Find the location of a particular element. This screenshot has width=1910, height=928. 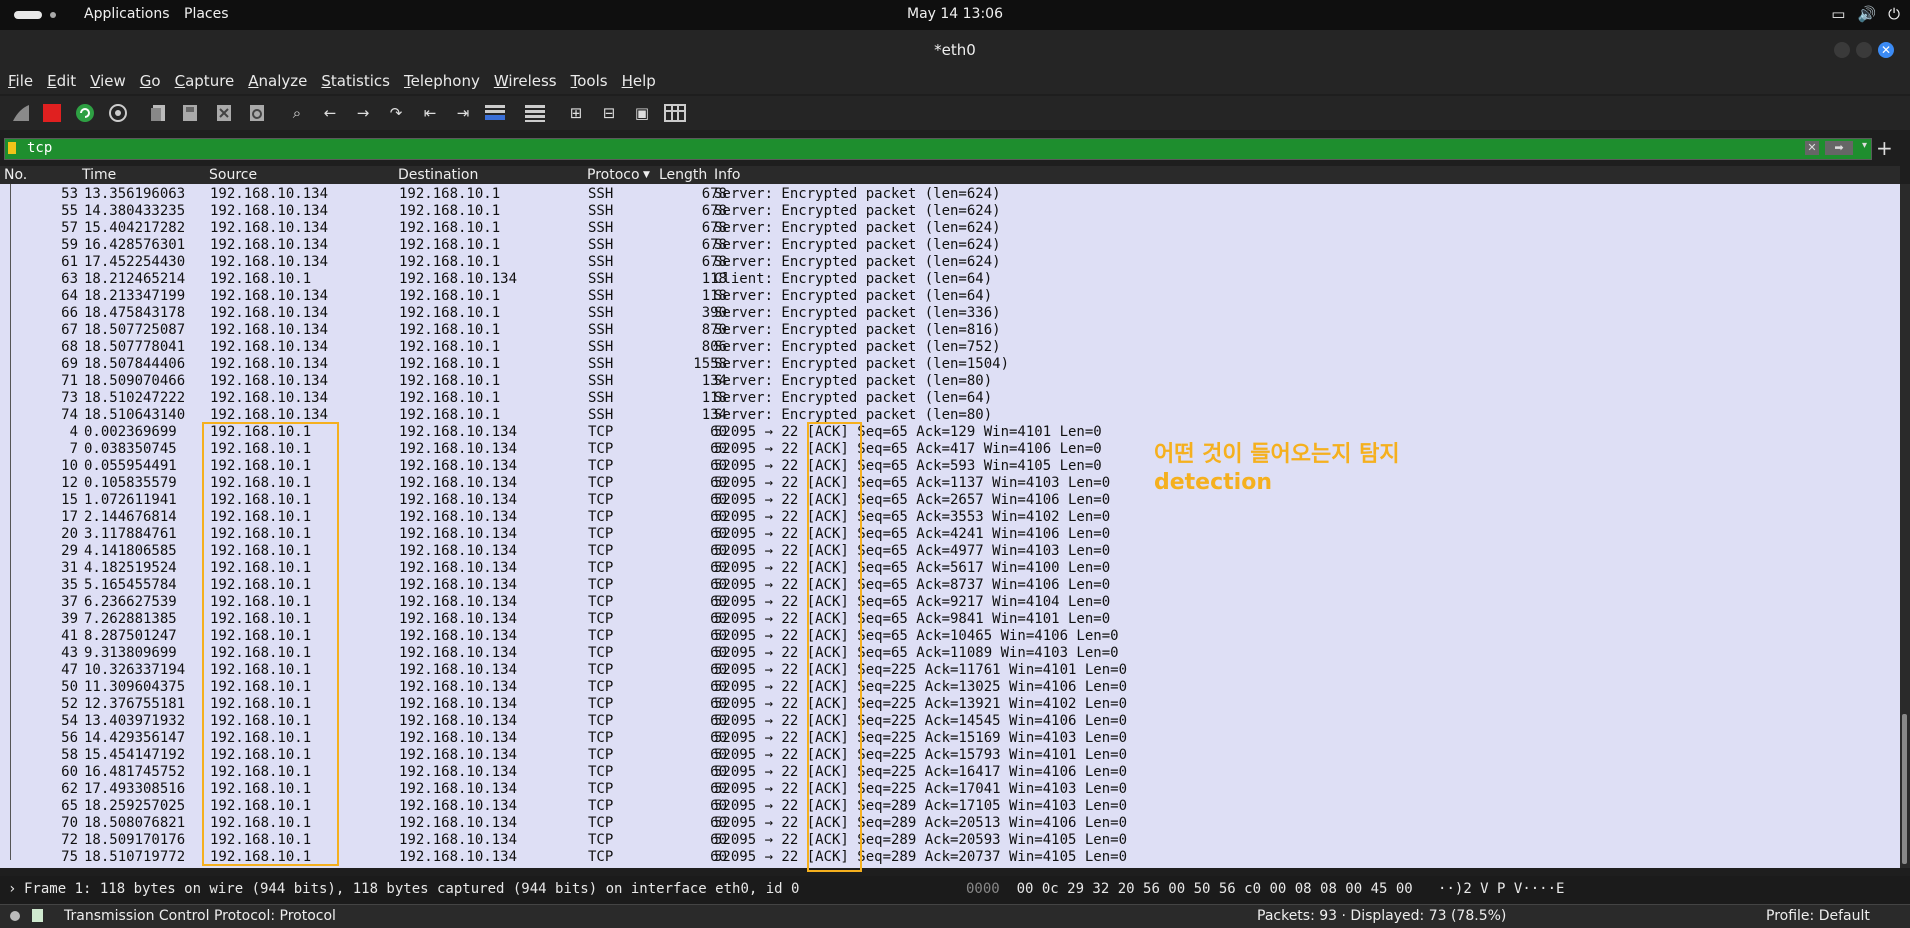

add-filter-button-icon: + is located at coordinates (1884, 148).